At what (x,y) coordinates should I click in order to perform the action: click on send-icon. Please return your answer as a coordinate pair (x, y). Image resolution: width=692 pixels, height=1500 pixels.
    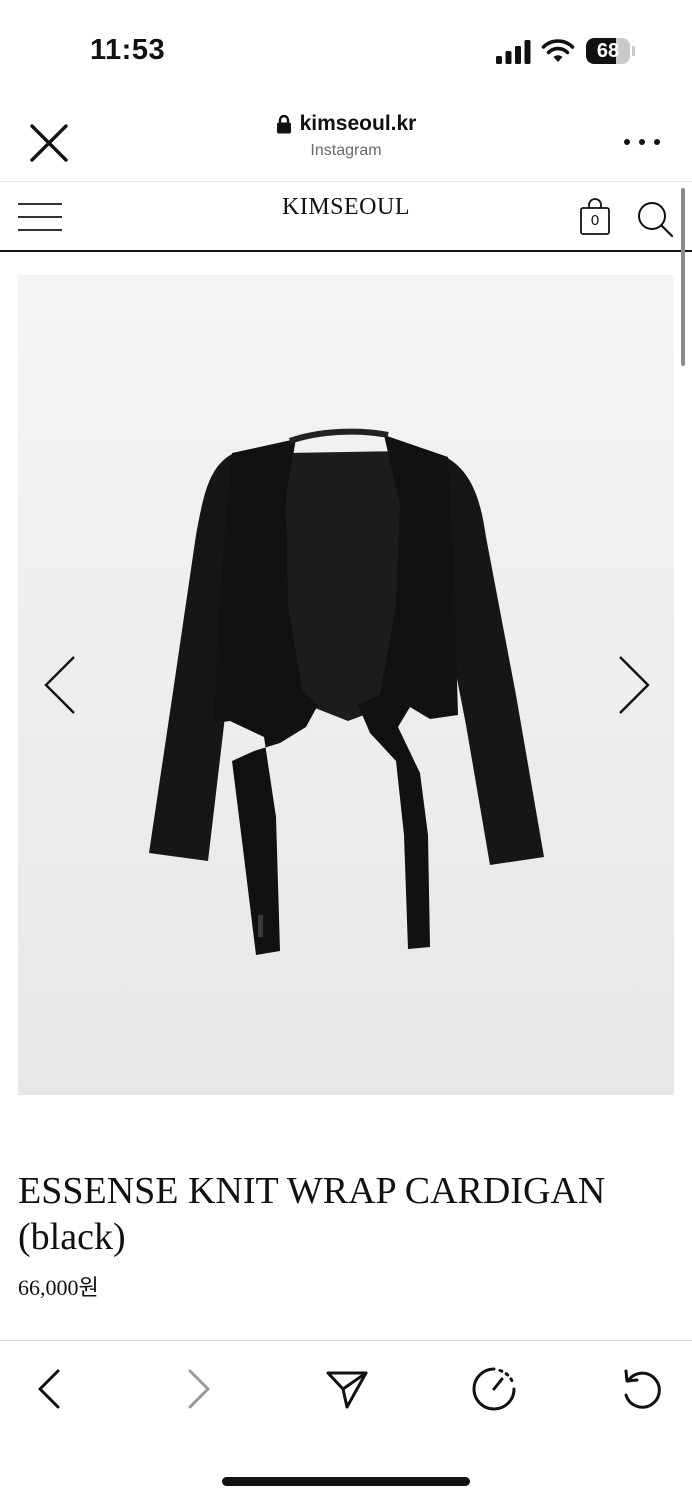
    Looking at the image, I should click on (346, 1389).